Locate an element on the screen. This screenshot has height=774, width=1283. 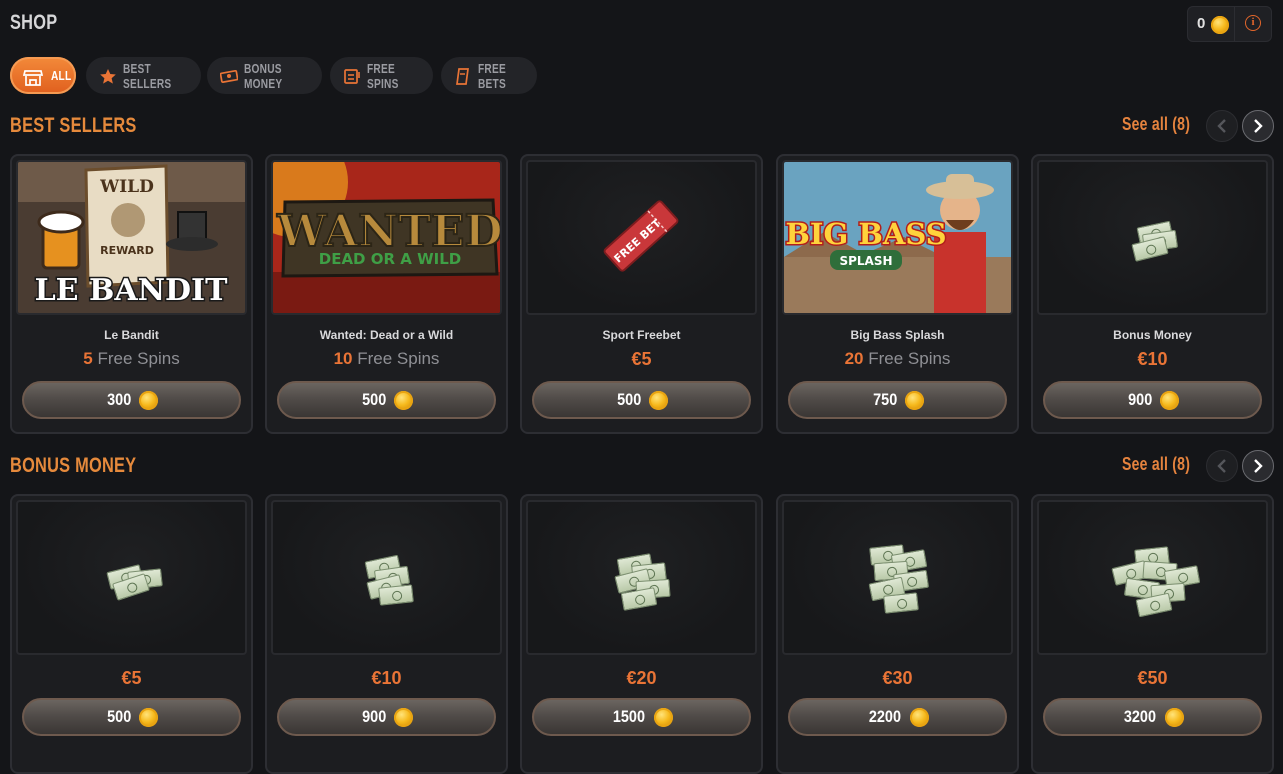
prize-amount: €50 is located at coordinates (1152, 678).